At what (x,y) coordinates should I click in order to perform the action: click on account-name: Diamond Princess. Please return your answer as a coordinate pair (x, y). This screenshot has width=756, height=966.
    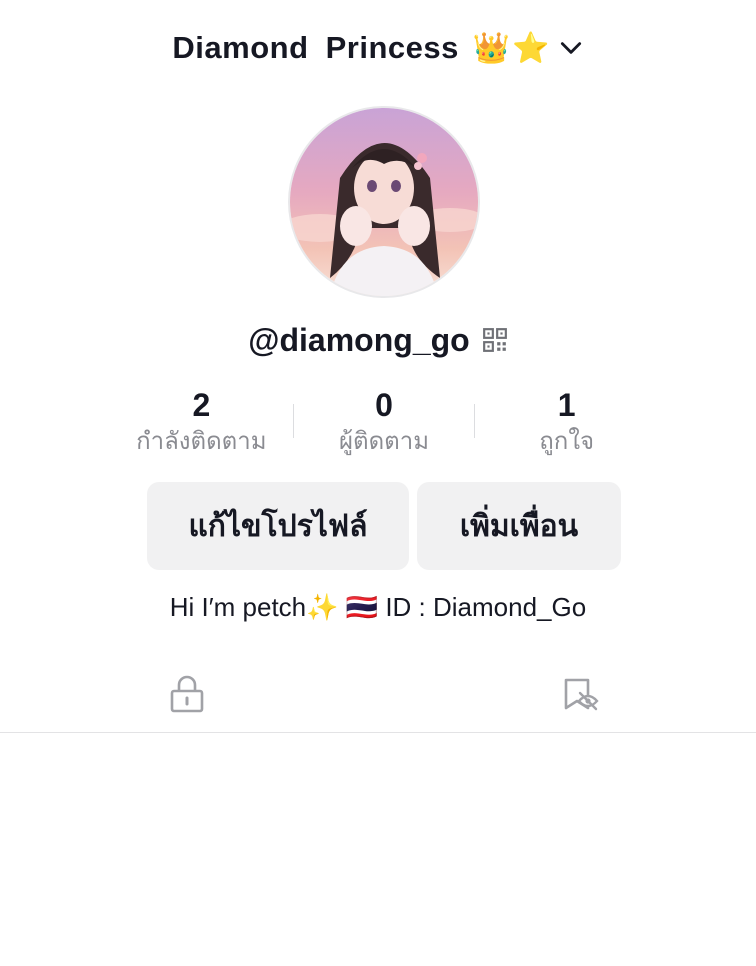
    Looking at the image, I should click on (315, 47).